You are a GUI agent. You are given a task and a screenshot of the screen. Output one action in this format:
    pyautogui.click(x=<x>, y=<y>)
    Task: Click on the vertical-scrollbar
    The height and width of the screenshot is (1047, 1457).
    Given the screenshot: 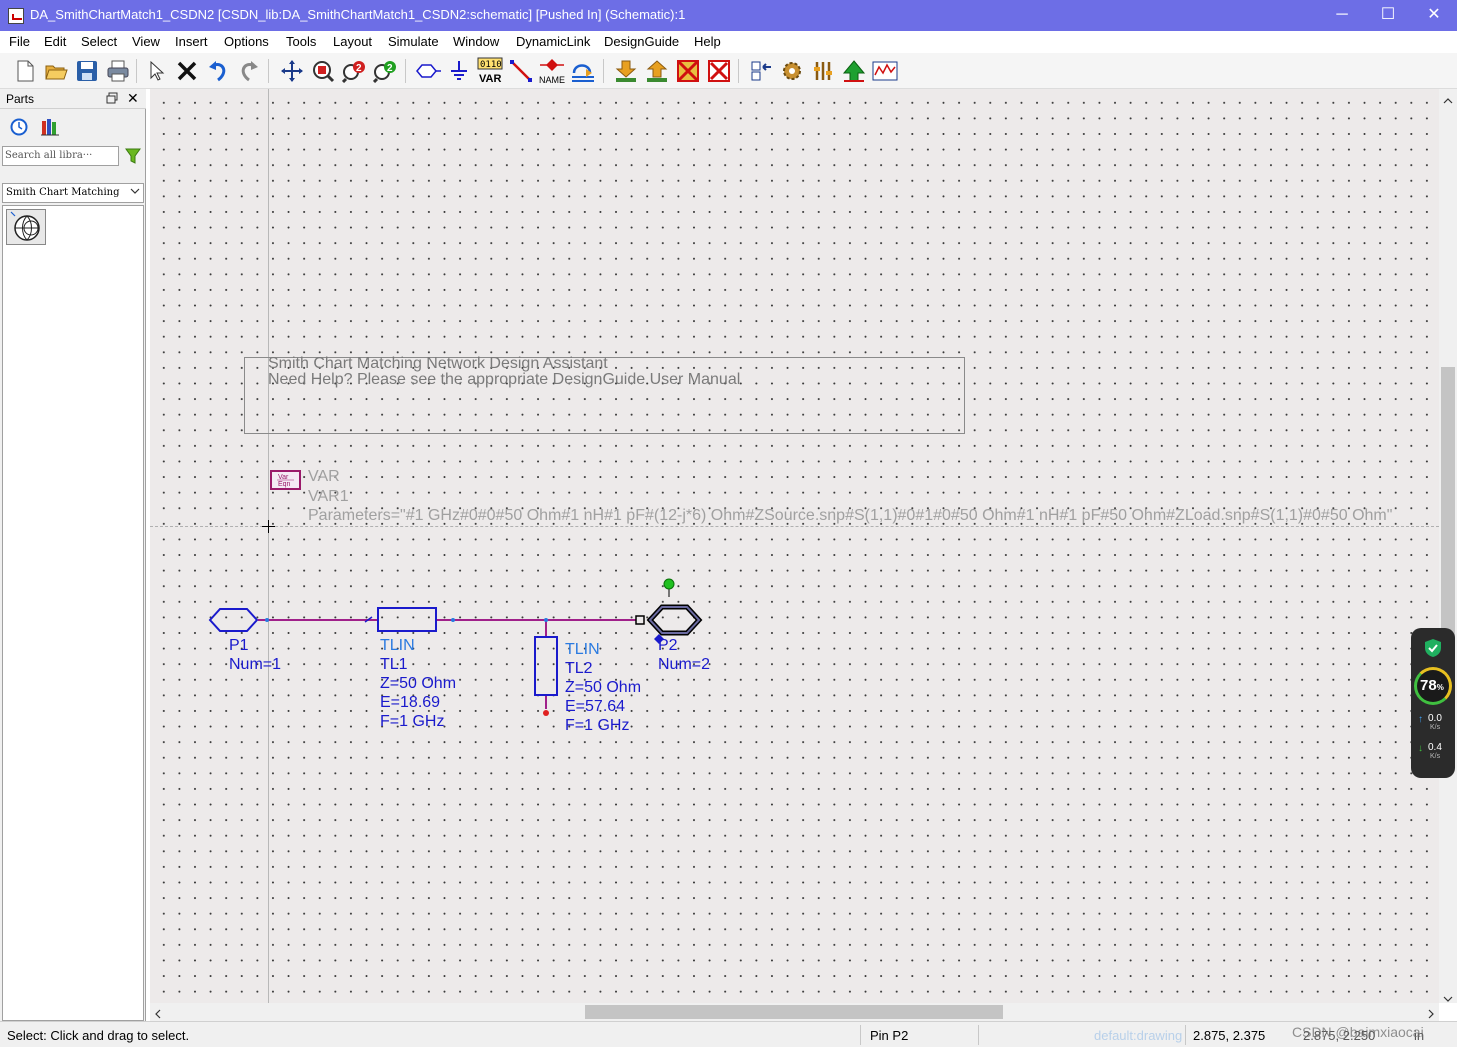 What is the action you would take?
    pyautogui.click(x=1448, y=546)
    